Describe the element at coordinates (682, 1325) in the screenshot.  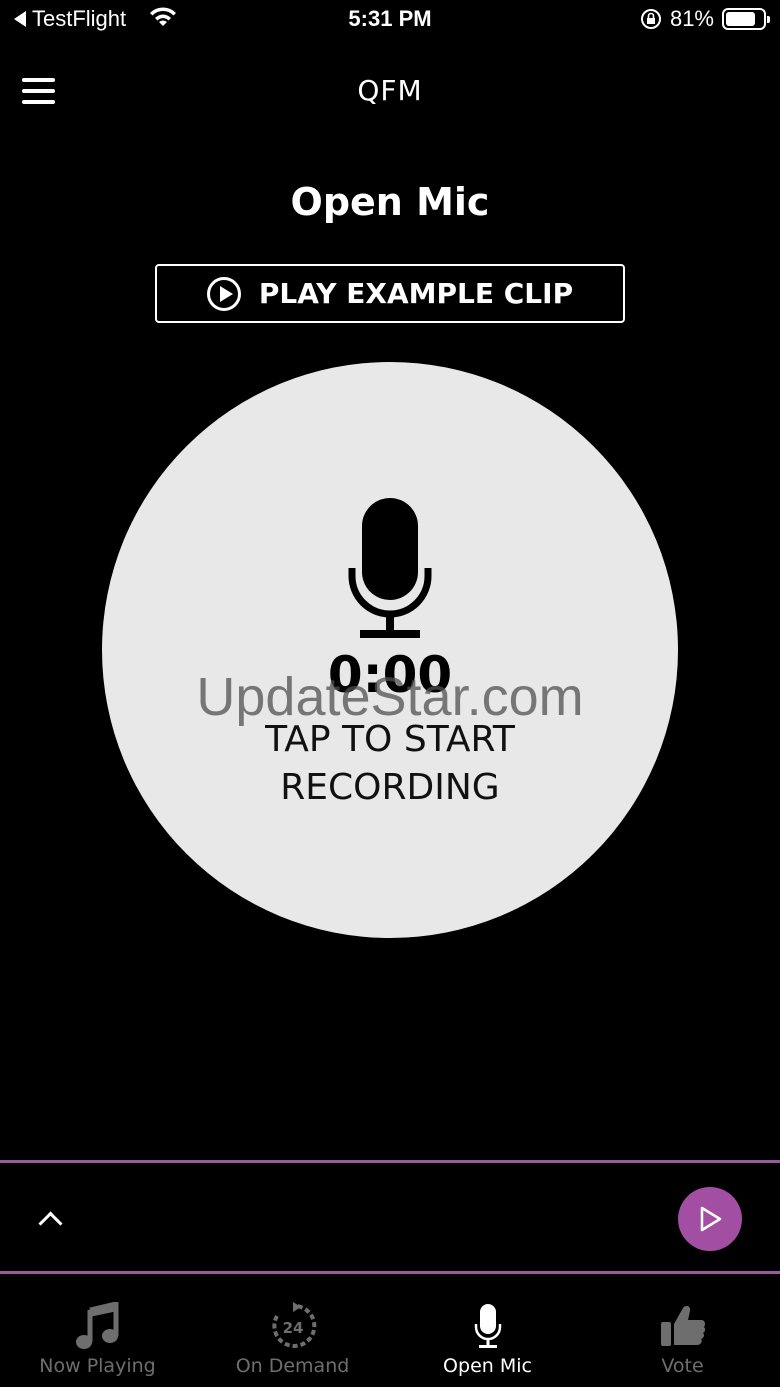
I see `thumbs-up-icon` at that location.